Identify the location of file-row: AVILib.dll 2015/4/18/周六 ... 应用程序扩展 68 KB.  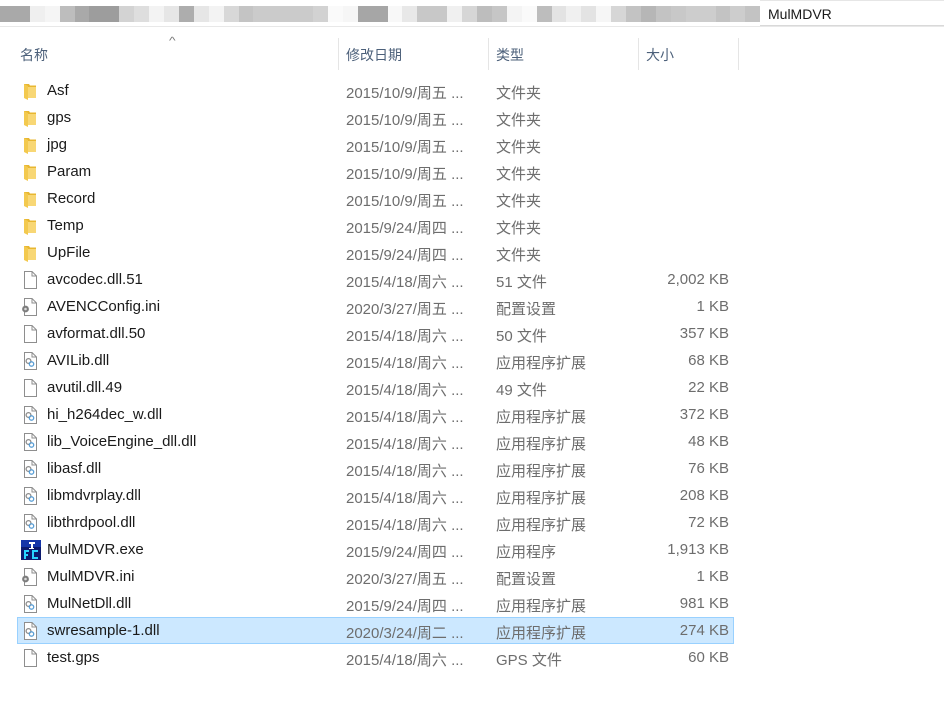
(375, 360).